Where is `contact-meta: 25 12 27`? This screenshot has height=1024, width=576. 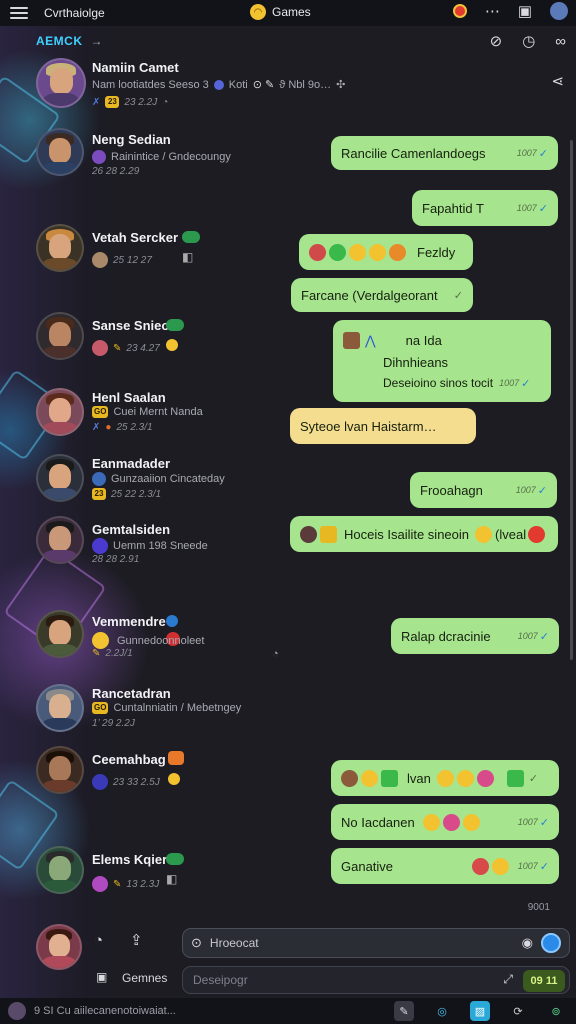
contact-meta: 25 12 27 is located at coordinates (122, 260).